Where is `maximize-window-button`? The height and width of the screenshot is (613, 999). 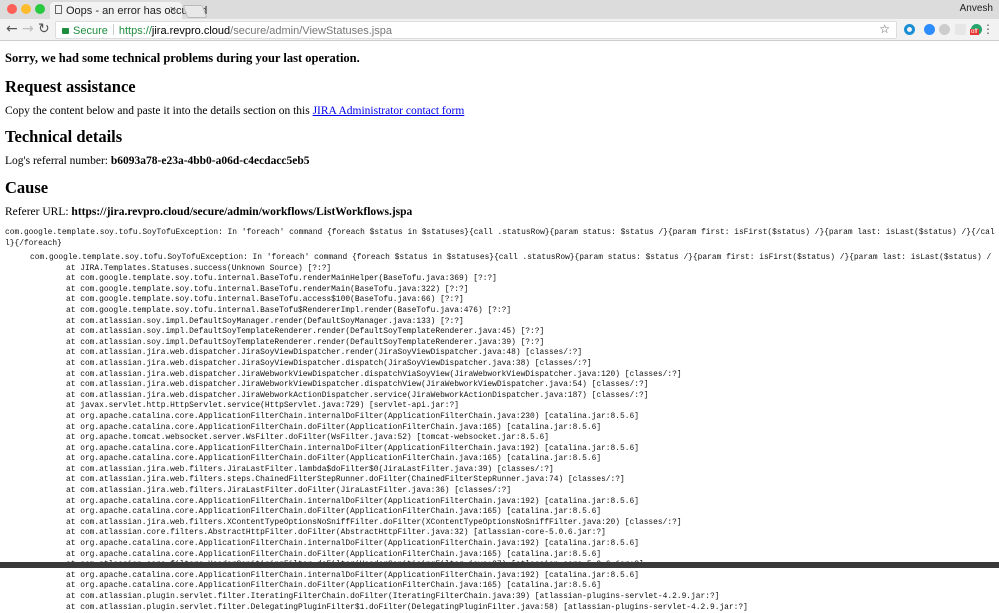 maximize-window-button is located at coordinates (40, 9).